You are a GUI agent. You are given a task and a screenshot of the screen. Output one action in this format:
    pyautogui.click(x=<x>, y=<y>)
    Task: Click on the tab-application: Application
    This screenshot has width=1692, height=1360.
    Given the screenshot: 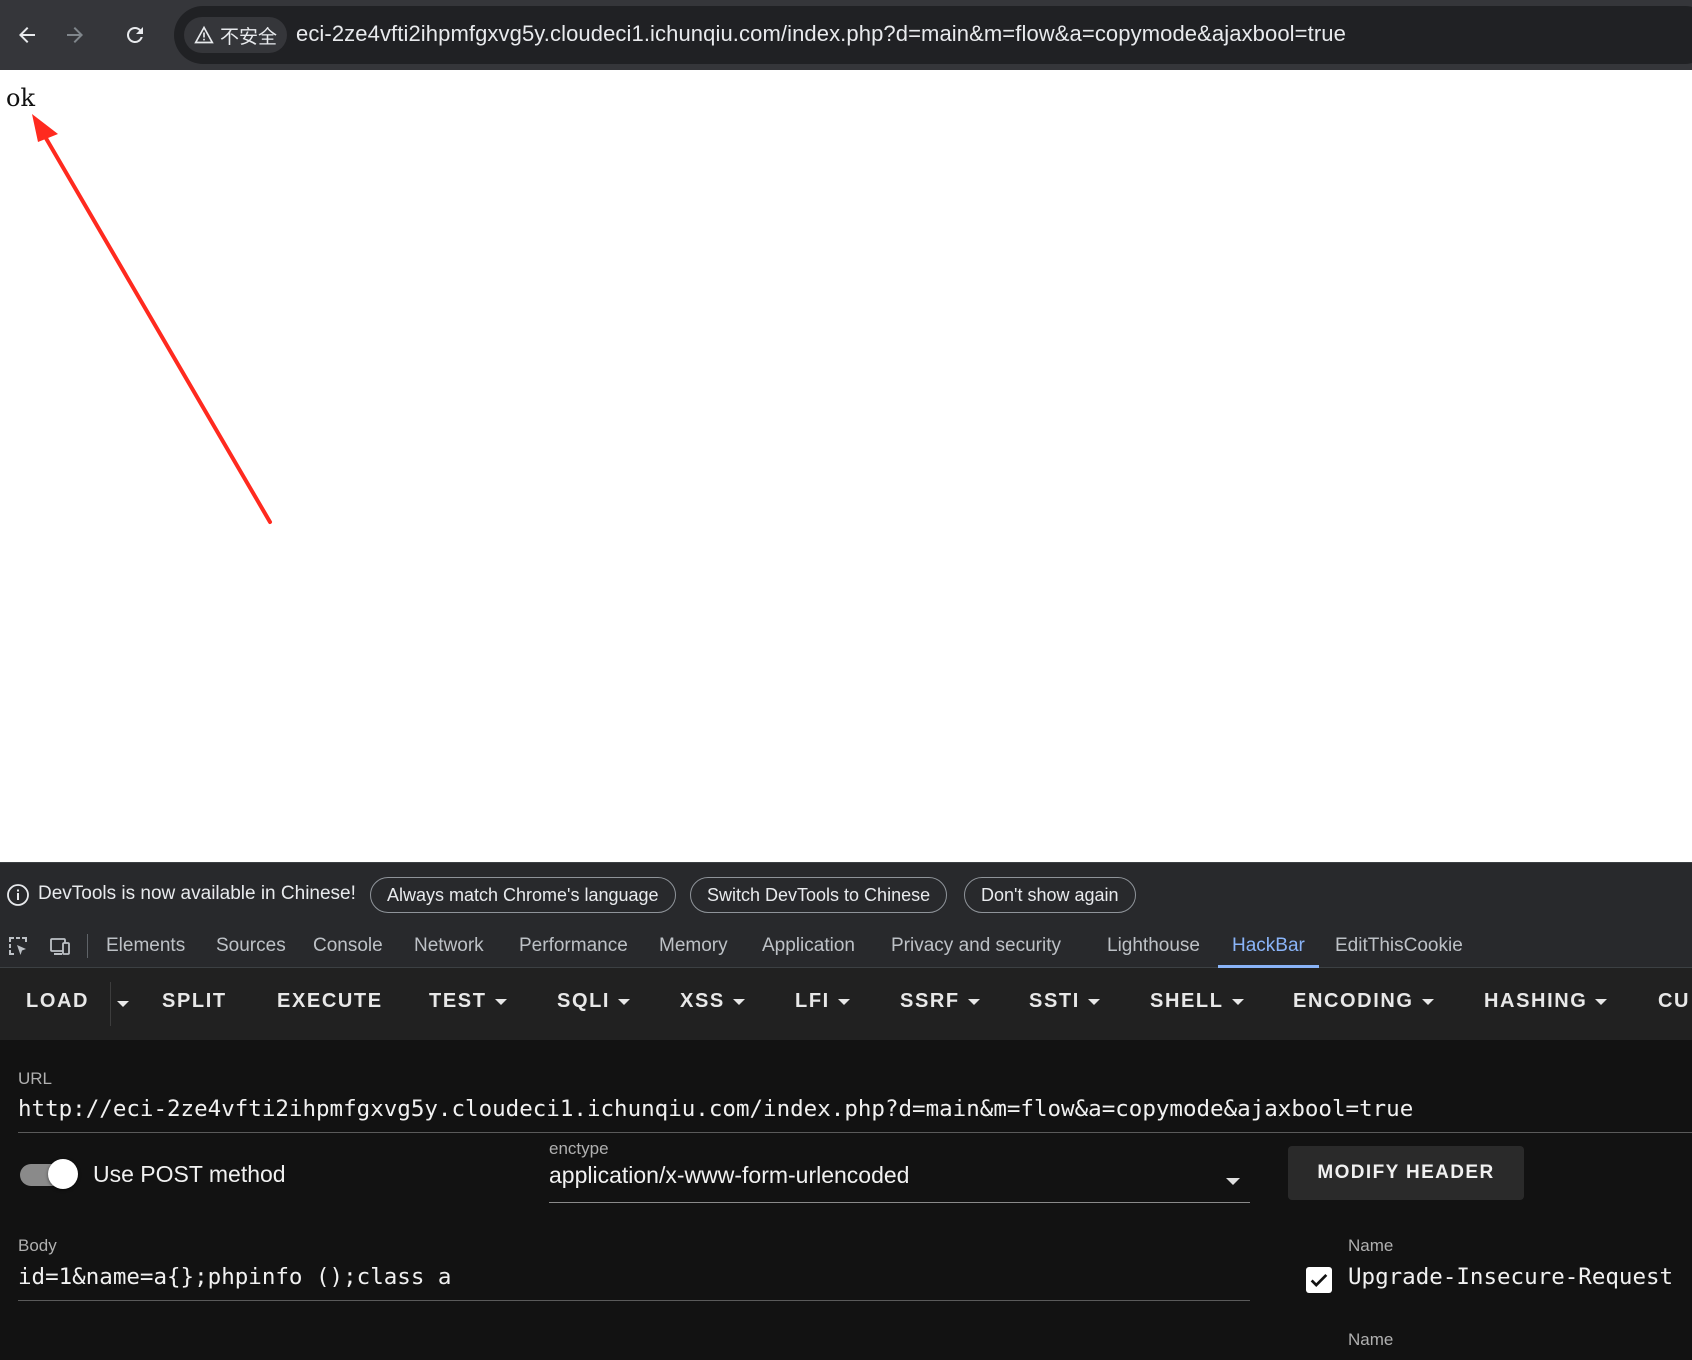 What is the action you would take?
    pyautogui.click(x=808, y=946)
    